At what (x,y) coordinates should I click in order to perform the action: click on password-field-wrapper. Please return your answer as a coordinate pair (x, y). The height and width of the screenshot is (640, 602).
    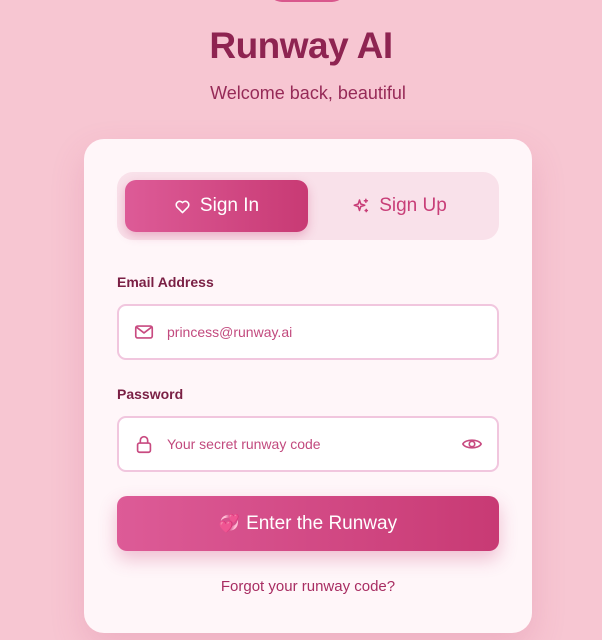
    Looking at the image, I should click on (308, 444).